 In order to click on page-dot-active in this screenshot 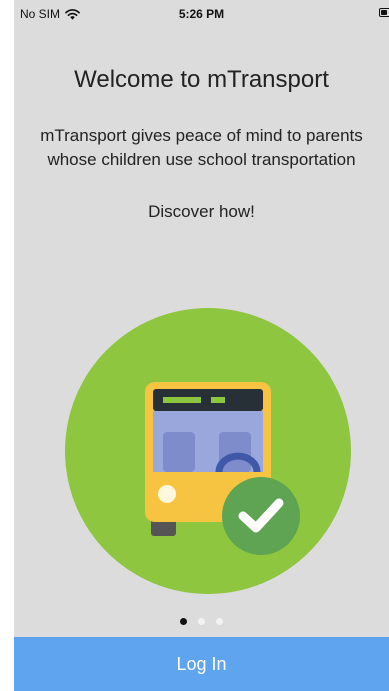, I will do `click(183, 621)`.